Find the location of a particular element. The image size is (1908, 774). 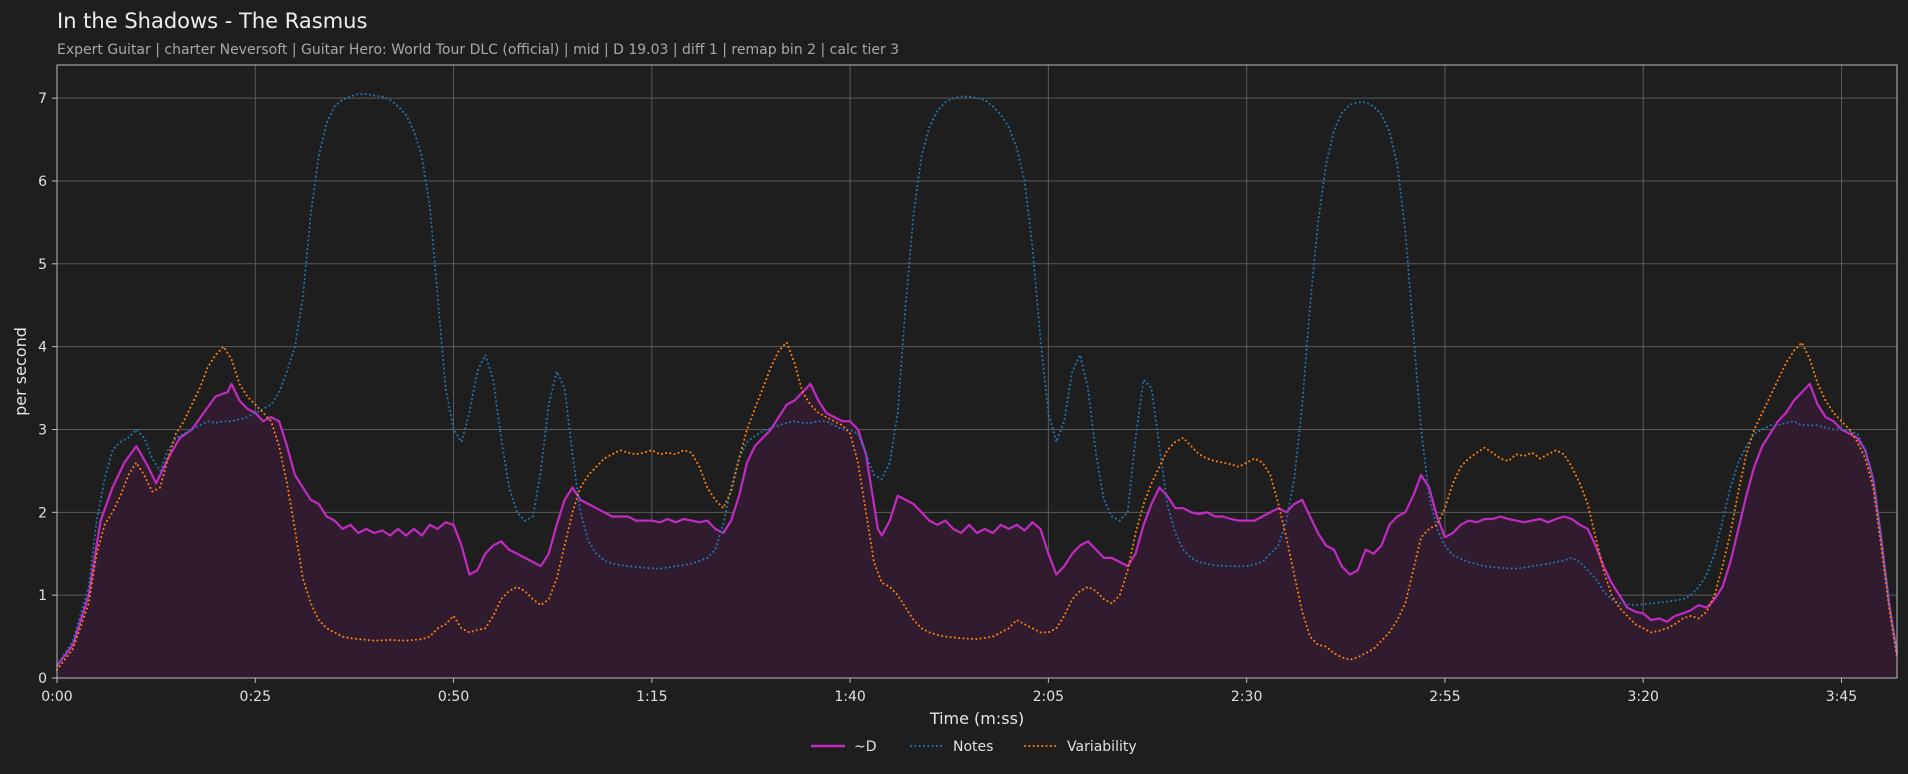

y-tick-label-2: 2 is located at coordinates (42, 513).